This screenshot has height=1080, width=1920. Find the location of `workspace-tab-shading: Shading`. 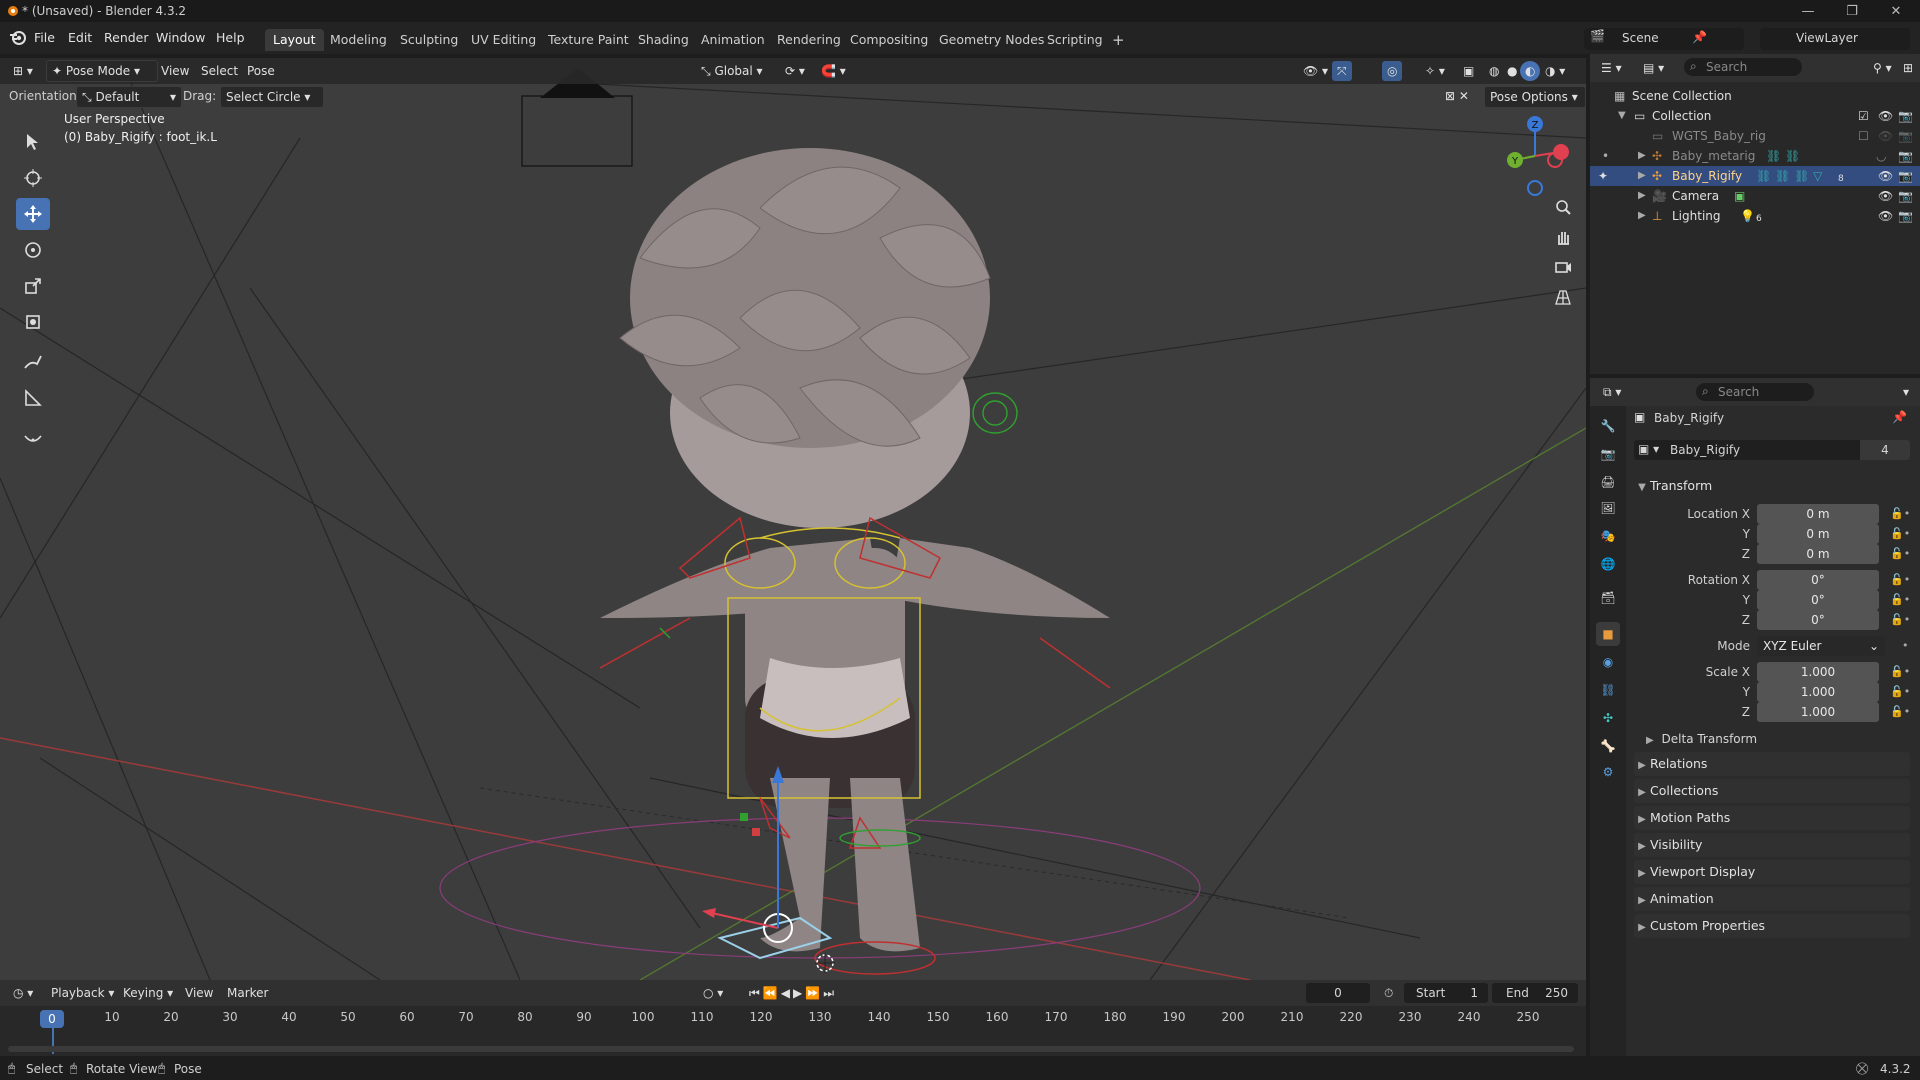

workspace-tab-shading: Shading is located at coordinates (663, 40).